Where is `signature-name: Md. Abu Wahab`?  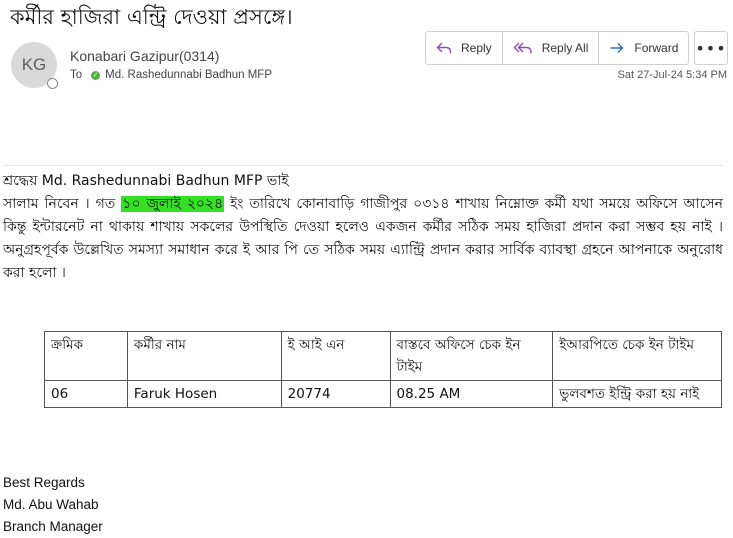
signature-name: Md. Abu Wahab is located at coordinates (51, 504).